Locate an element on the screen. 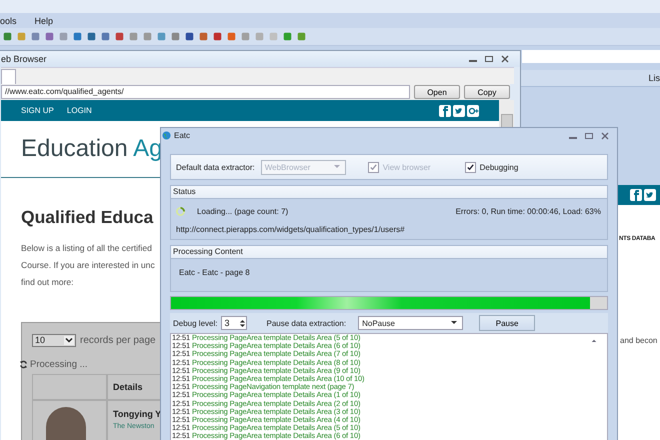 Image resolution: width=660 pixels, height=440 pixels. pause-select: NoPause is located at coordinates (411, 323).